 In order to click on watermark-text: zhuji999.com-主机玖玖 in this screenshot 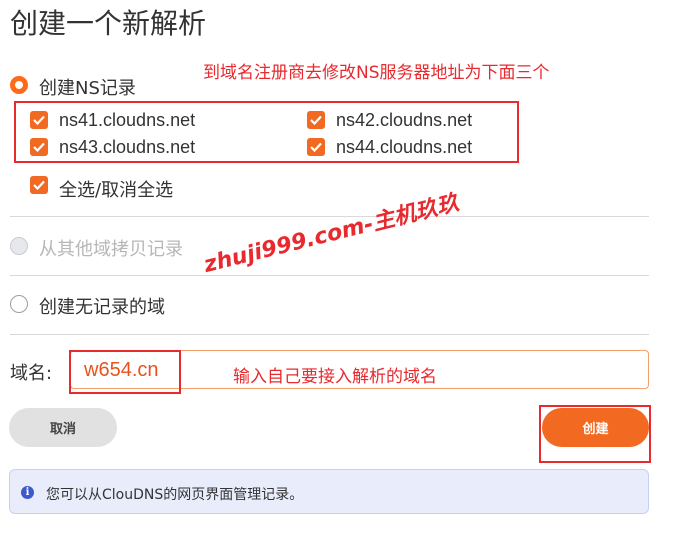, I will do `click(331, 234)`.